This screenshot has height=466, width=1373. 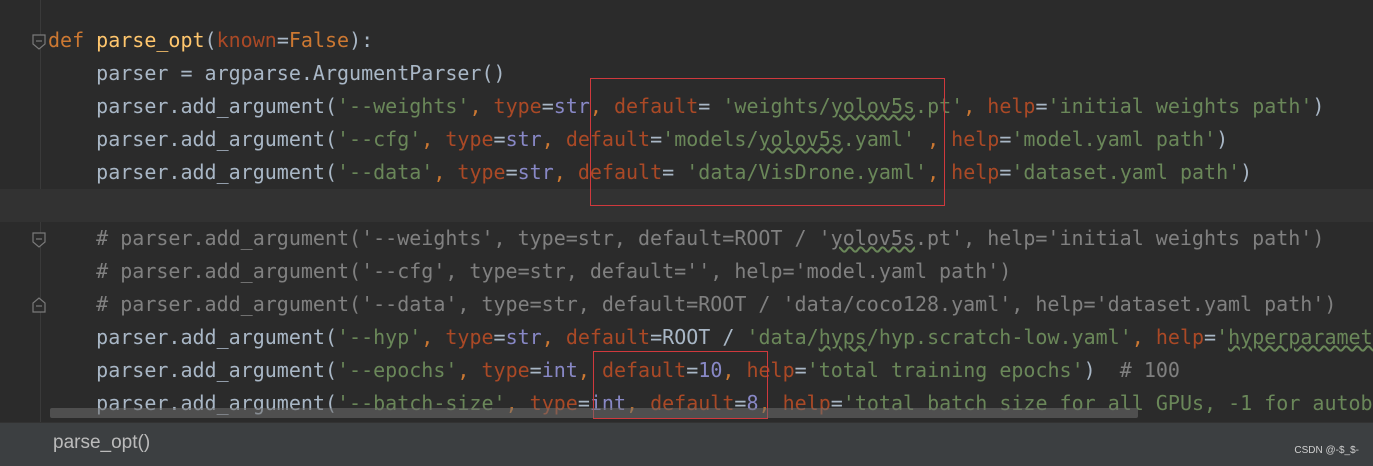 I want to click on code-token: '--hyp', so click(x=379, y=337).